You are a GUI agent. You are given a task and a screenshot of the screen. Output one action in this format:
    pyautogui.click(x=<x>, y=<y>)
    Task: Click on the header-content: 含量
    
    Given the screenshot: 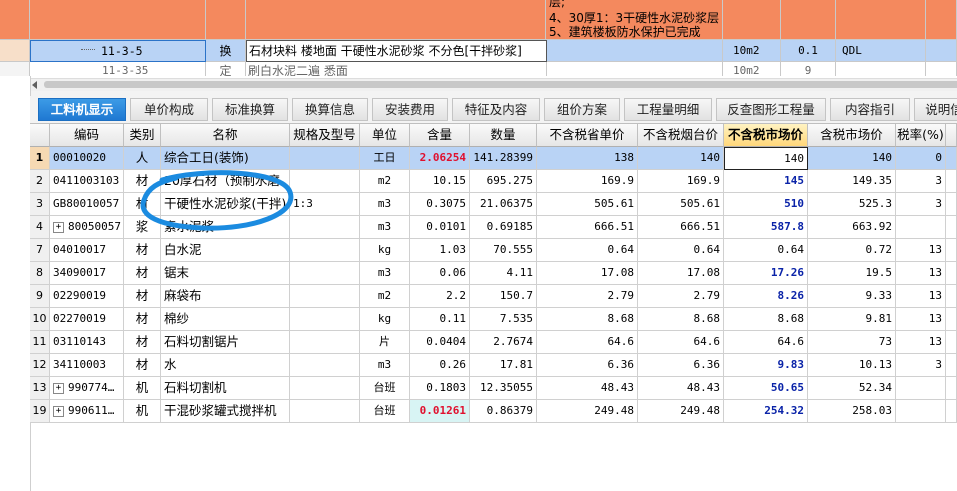 What is the action you would take?
    pyautogui.click(x=440, y=135)
    